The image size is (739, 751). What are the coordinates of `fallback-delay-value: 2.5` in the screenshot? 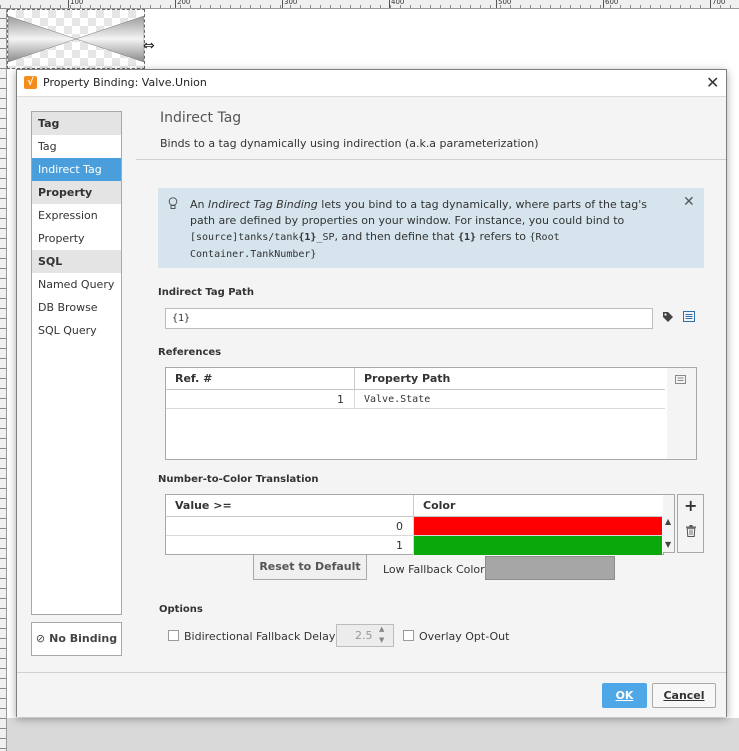 It's located at (364, 635).